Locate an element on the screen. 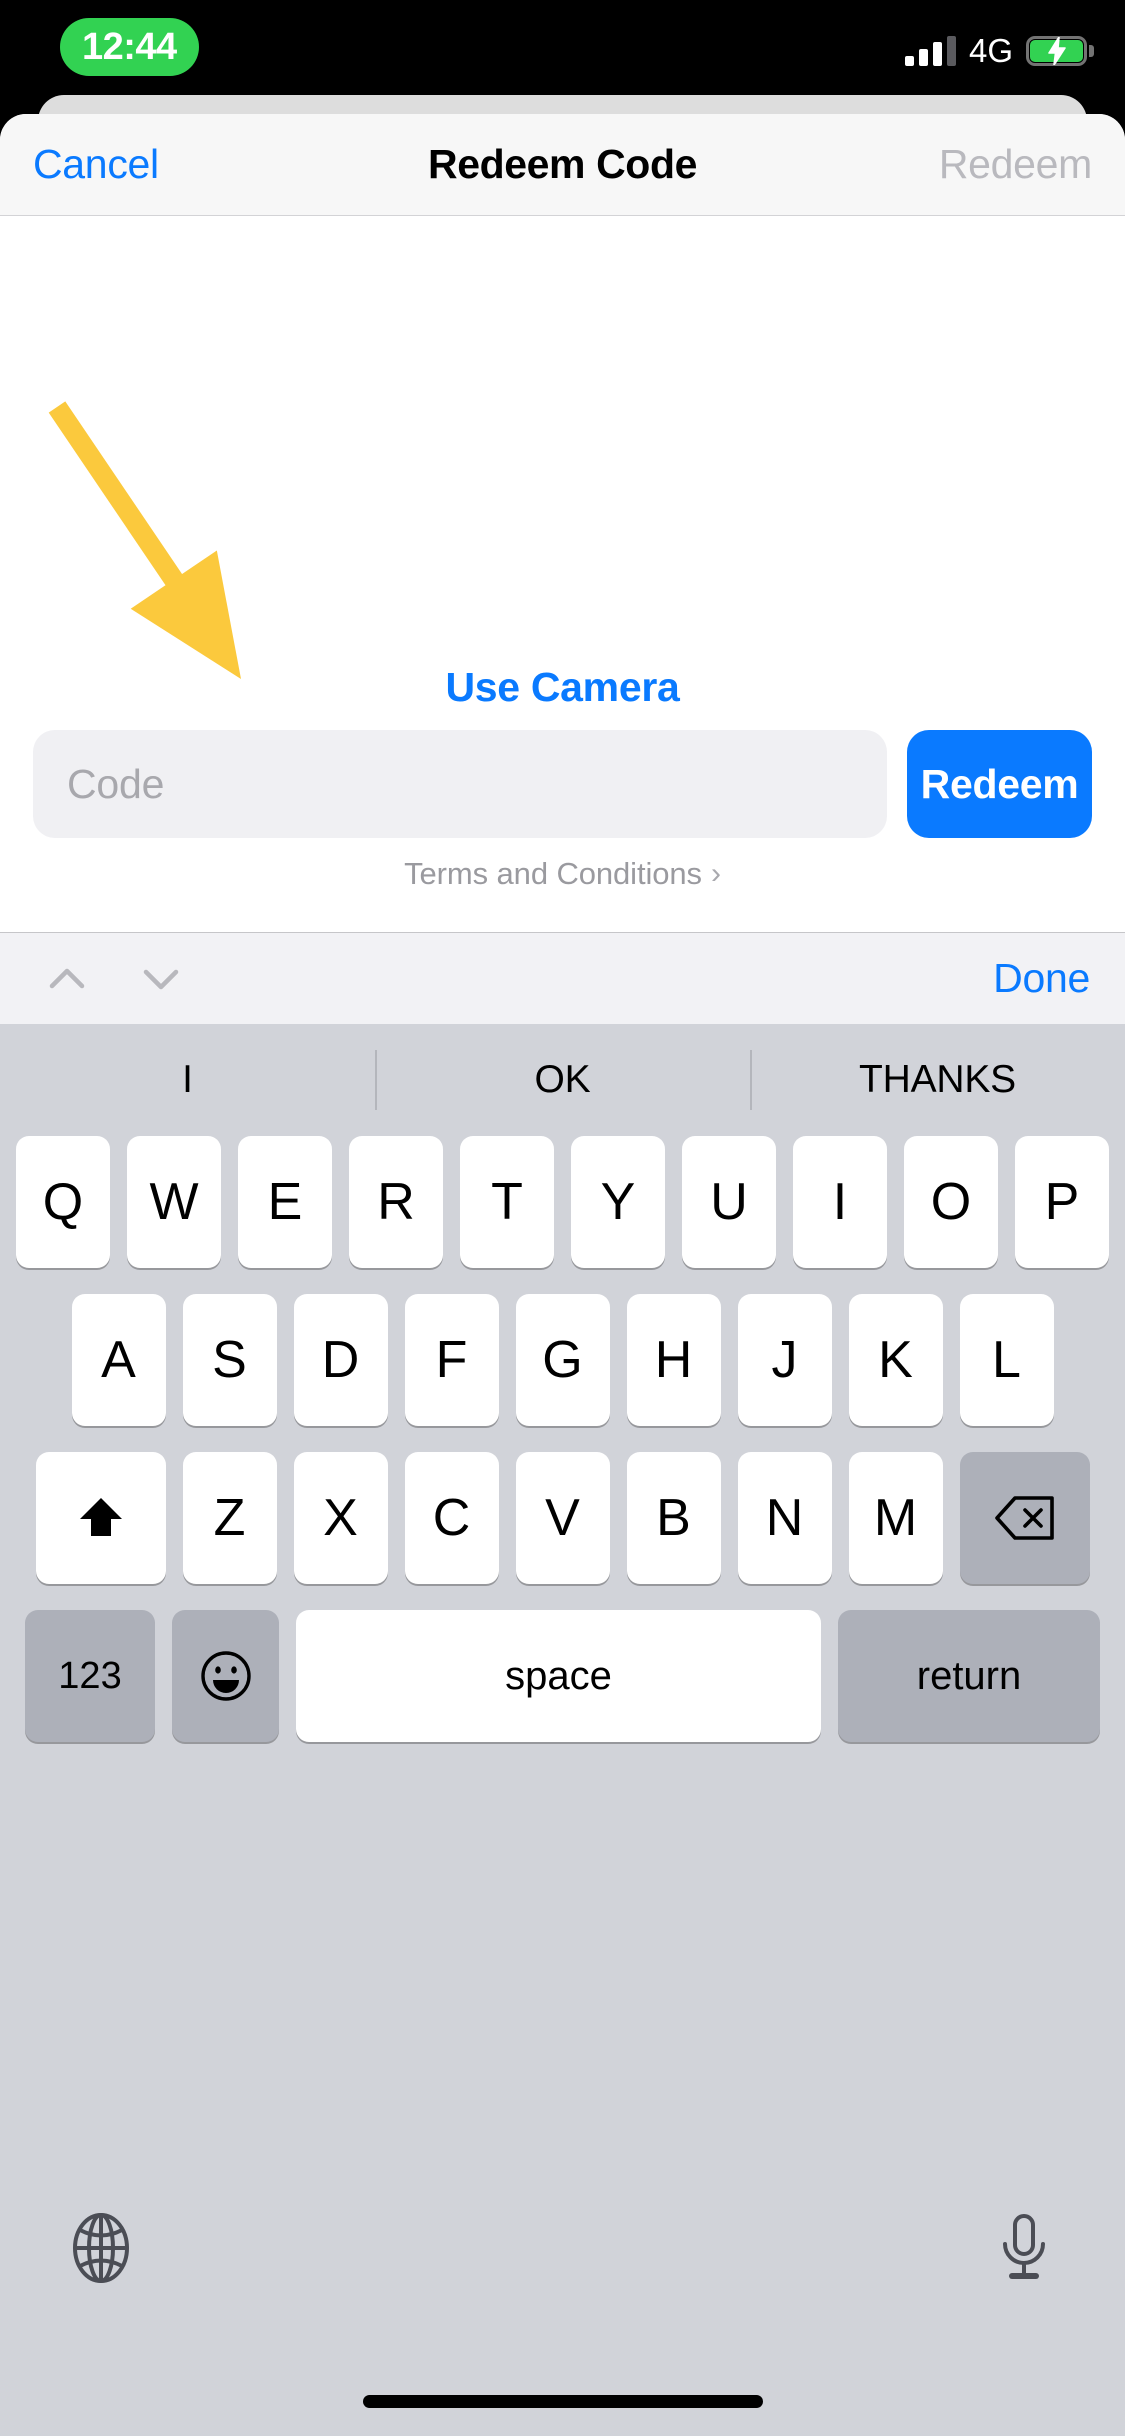 Image resolution: width=1125 pixels, height=2436 pixels. key-l: L is located at coordinates (1006, 1360).